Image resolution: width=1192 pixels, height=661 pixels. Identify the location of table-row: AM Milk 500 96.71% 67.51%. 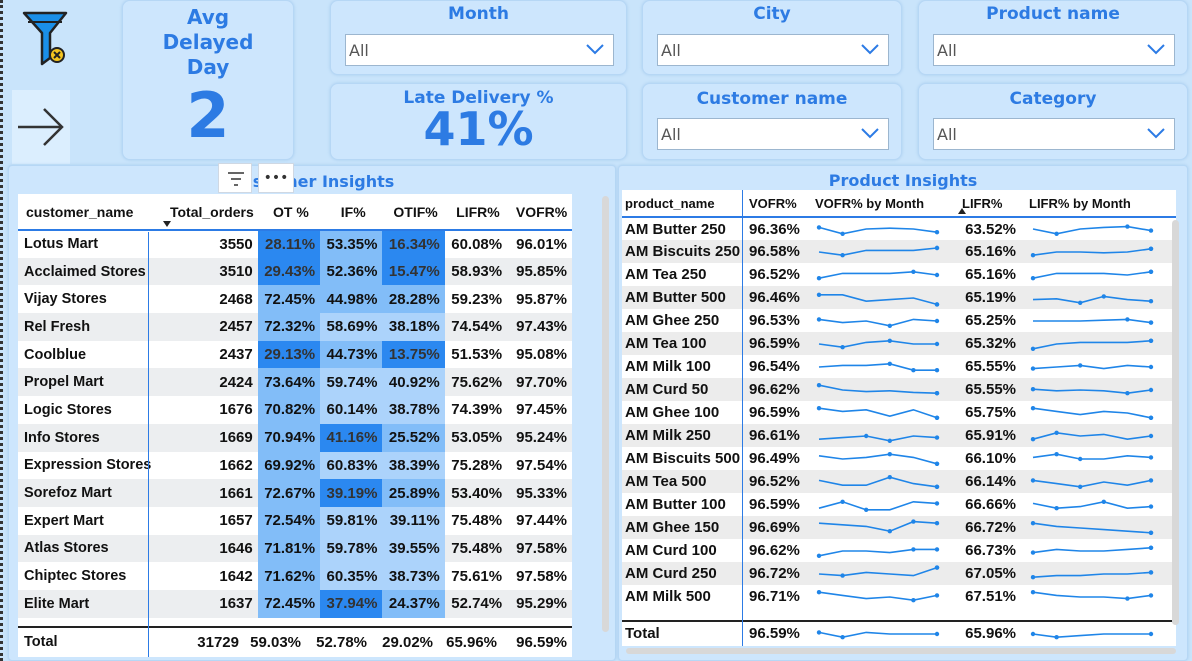
(899, 596).